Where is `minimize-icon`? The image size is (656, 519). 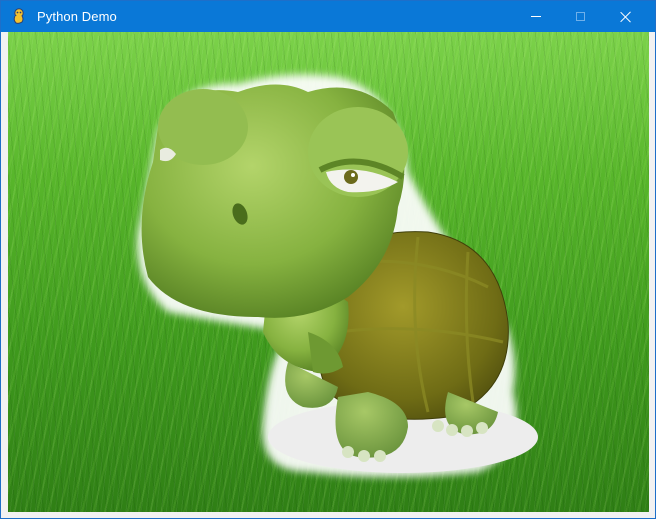
minimize-icon is located at coordinates (536, 16).